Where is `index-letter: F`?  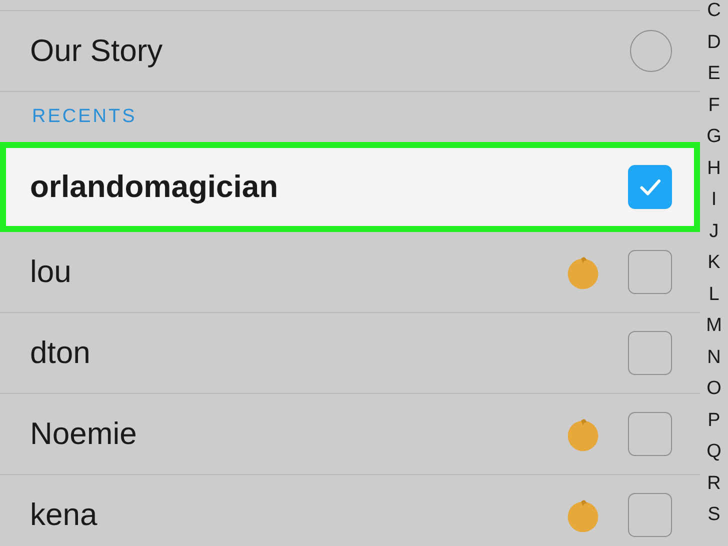 index-letter: F is located at coordinates (714, 110).